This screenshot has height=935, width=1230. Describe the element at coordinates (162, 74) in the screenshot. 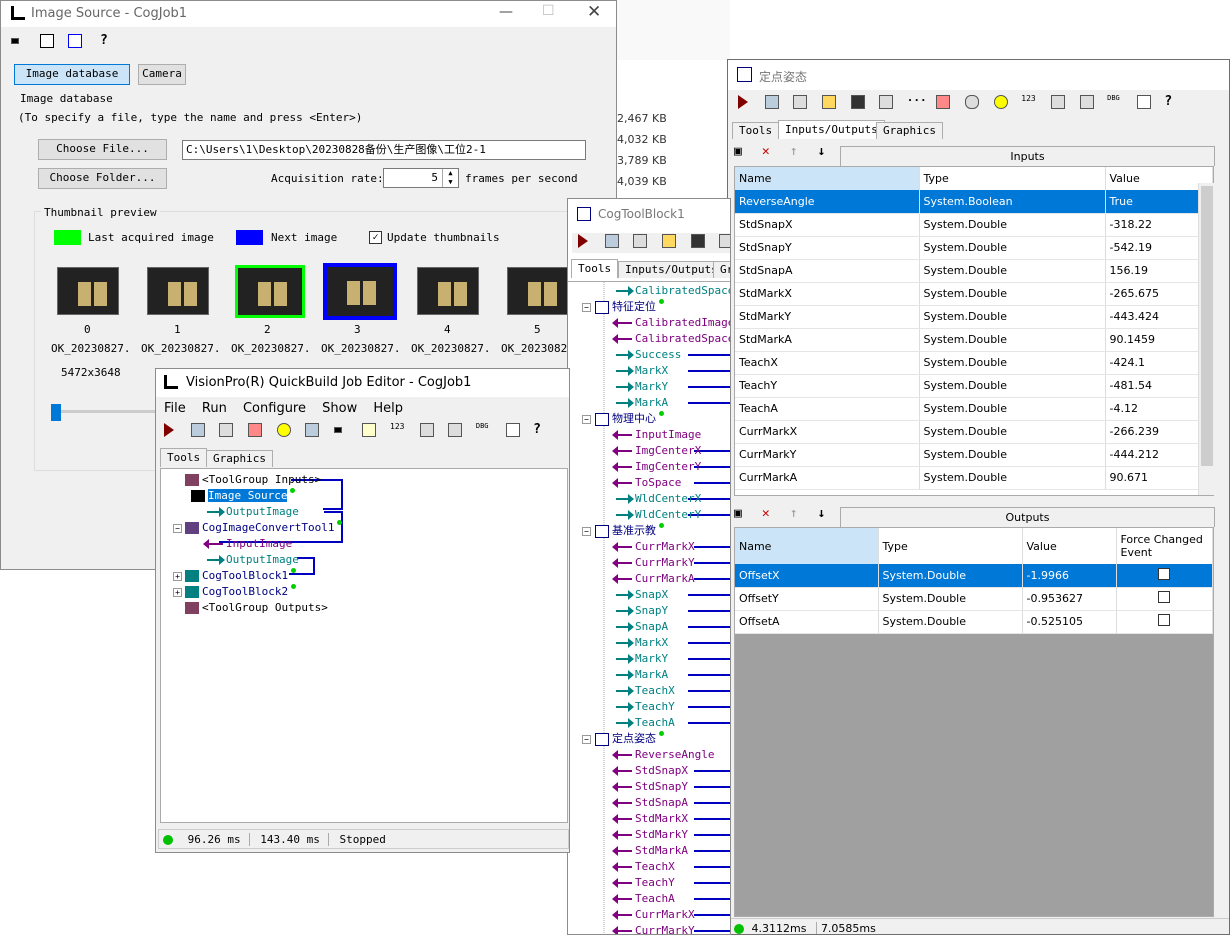

I see `tab-camera: Camera` at that location.